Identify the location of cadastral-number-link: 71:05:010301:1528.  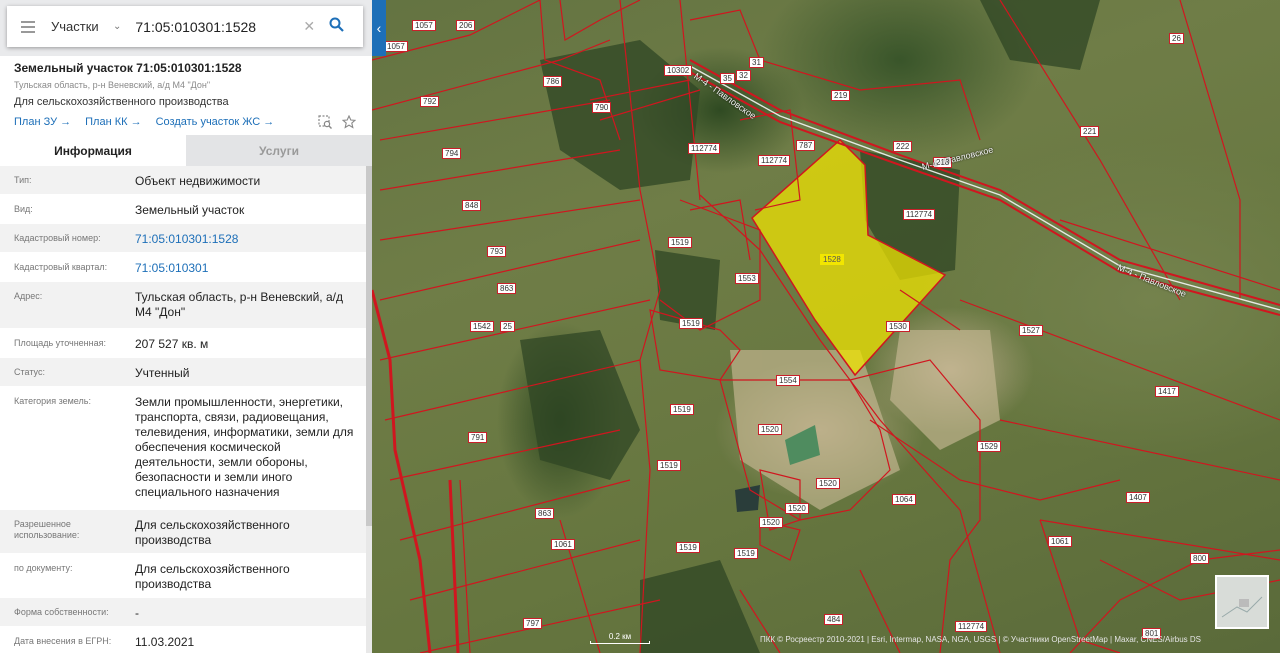
(250, 238).